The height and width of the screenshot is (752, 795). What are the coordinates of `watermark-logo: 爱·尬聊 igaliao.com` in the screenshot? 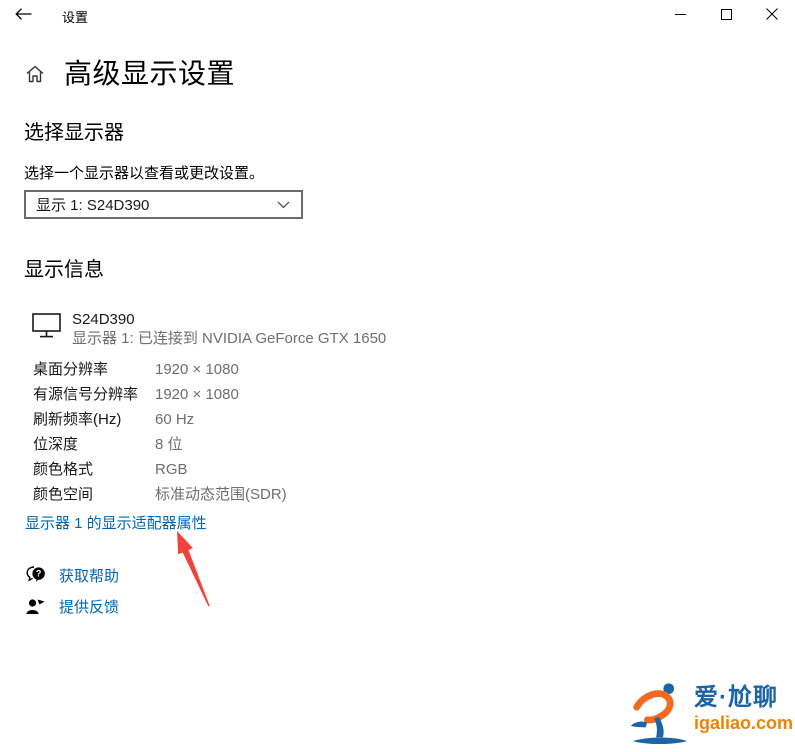 It's located at (710, 712).